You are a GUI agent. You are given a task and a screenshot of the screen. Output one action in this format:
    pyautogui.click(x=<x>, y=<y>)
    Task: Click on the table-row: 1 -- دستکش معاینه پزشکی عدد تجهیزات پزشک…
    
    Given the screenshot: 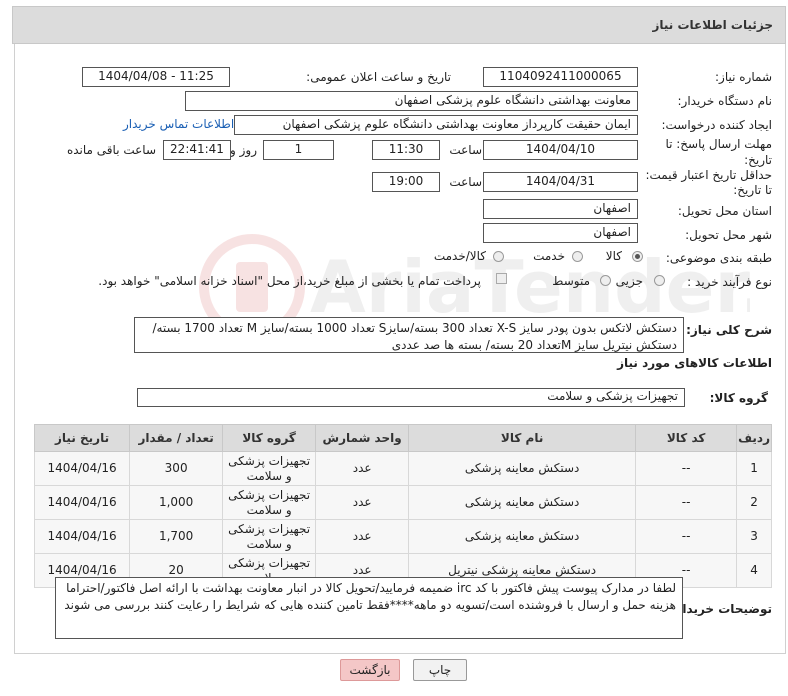 What is the action you would take?
    pyautogui.click(x=402, y=468)
    